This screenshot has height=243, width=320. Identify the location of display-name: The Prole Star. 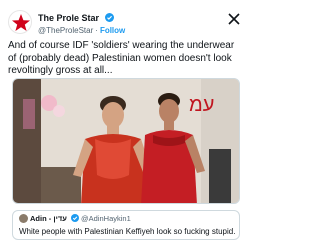
(68, 18).